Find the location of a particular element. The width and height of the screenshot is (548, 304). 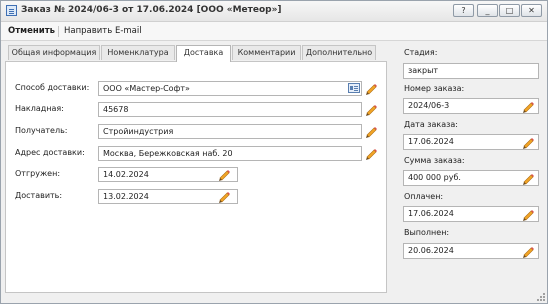

stage-label: Стадия: is located at coordinates (421, 52).